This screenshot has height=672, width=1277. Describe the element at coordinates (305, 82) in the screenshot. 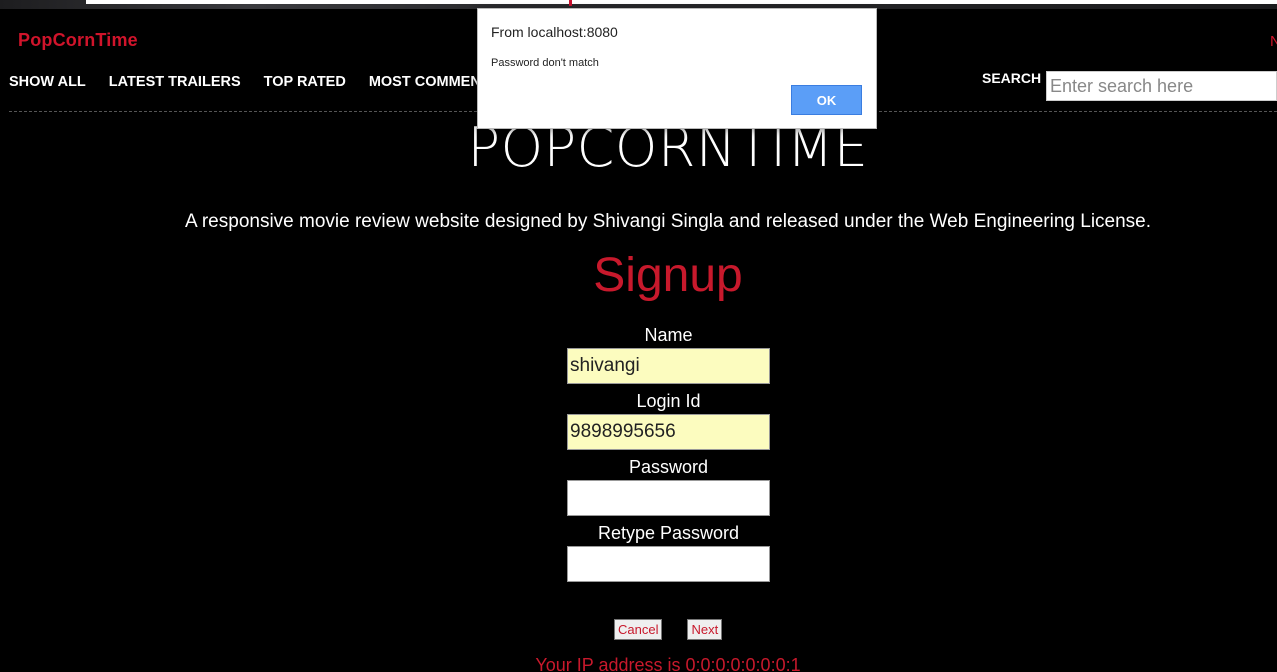

I see `nav-item-top-rated: TOP RATED` at that location.